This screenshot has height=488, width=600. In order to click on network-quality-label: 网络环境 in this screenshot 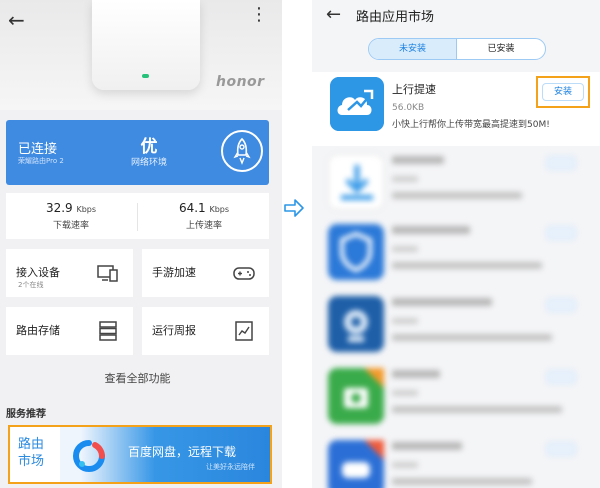, I will do `click(148, 163)`.